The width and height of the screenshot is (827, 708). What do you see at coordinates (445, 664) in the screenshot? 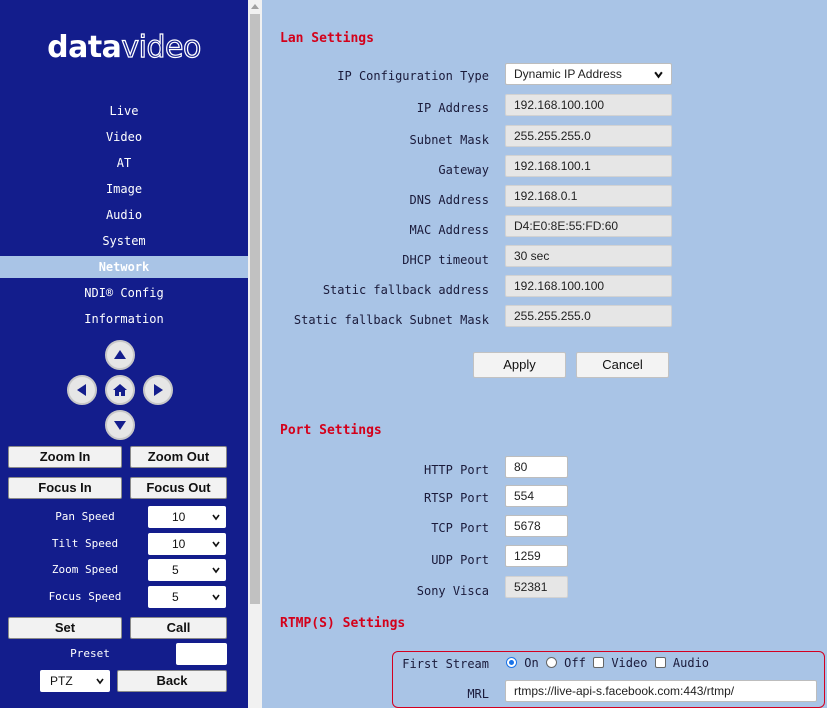
I see `first-stream-label: First Stream` at bounding box center [445, 664].